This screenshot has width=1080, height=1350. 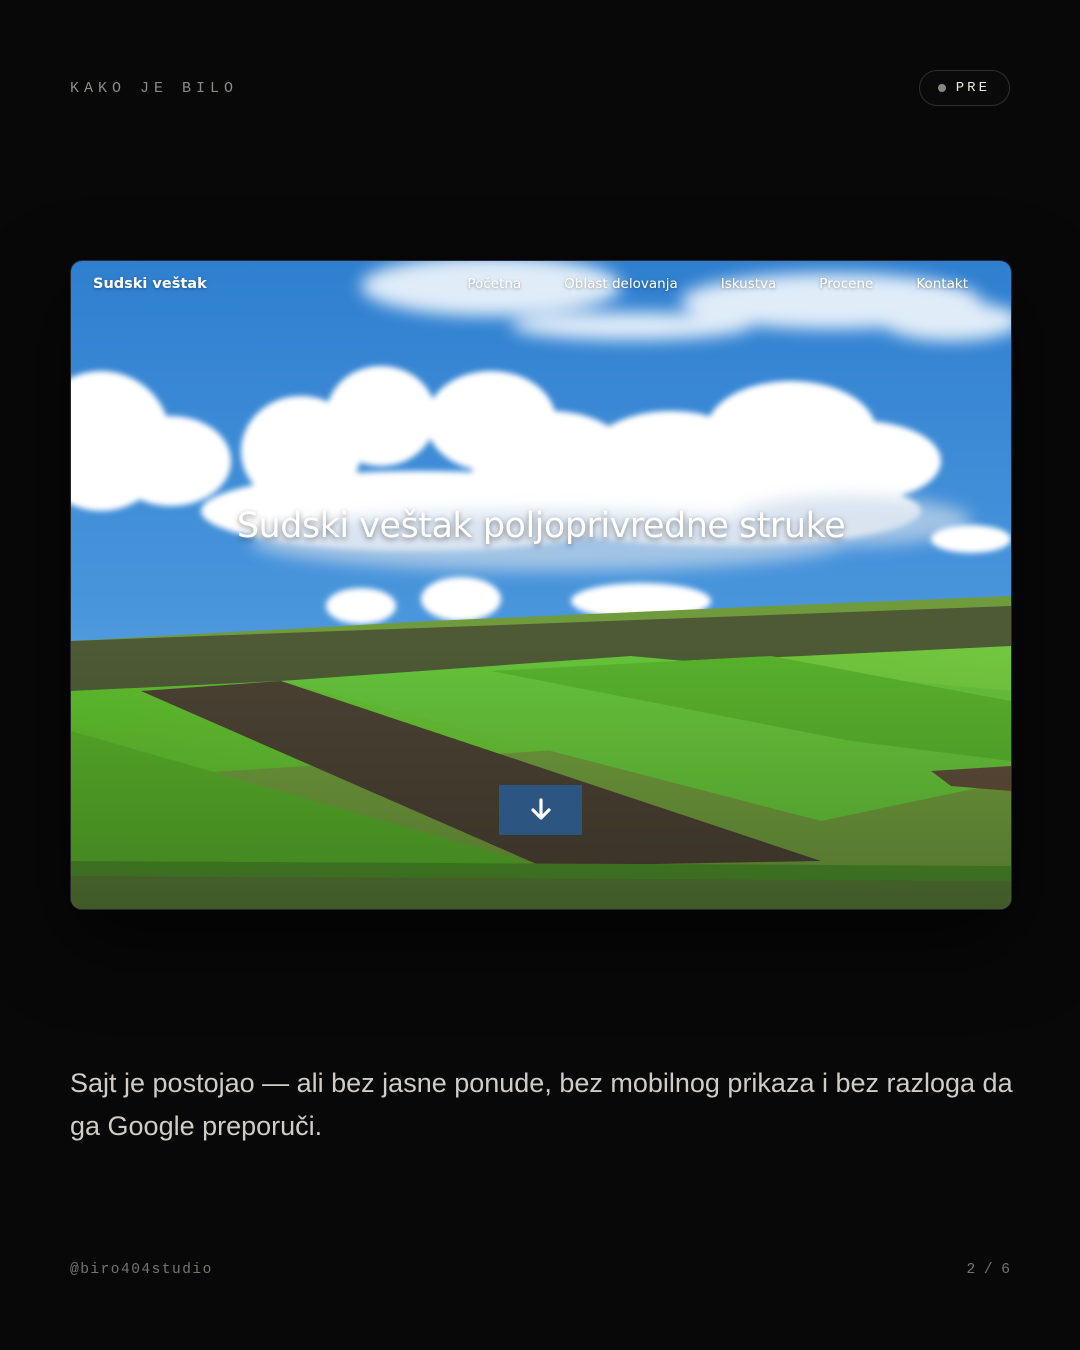 I want to click on arrow-down-icon, so click(x=540, y=809).